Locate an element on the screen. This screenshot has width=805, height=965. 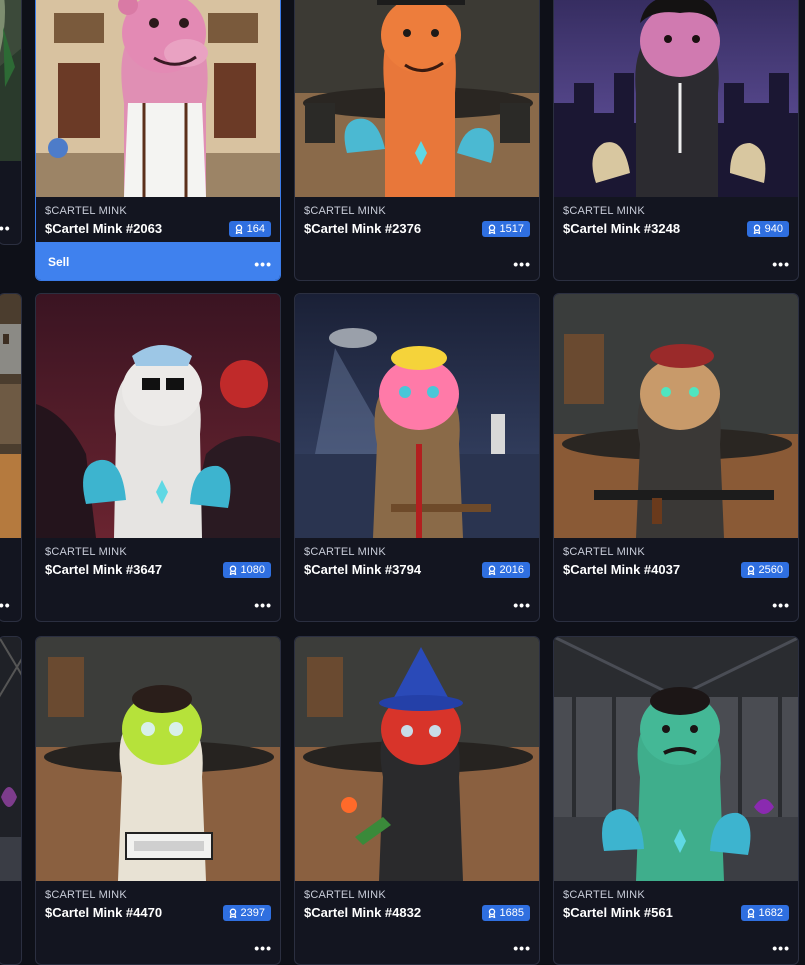
rank-badge: 1080 is located at coordinates (246, 570).